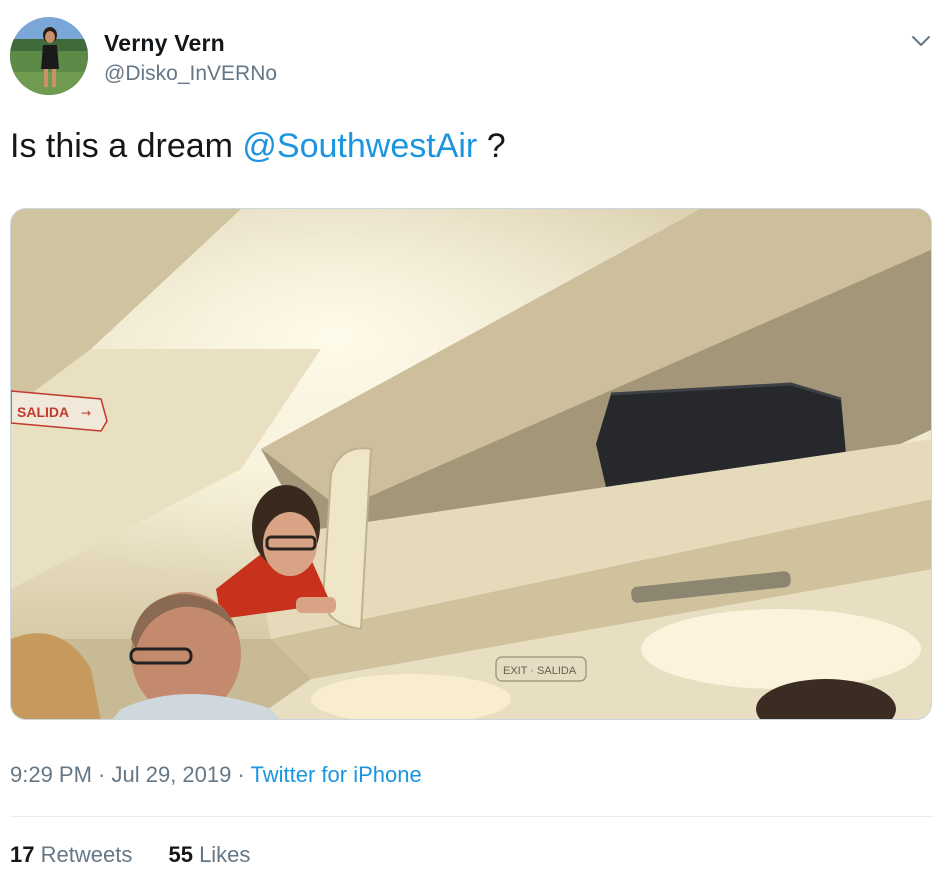  I want to click on ceiling-exit-sign: EXIT · SALIDA, so click(541, 669).